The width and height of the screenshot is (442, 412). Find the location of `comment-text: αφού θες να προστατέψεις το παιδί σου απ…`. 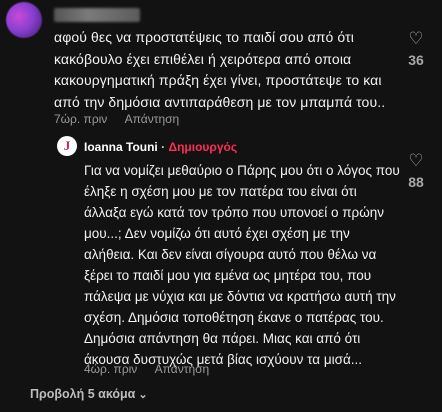

comment-text: αφού θες να προστατέψεις το παιδί σου απ… is located at coordinates (220, 69).